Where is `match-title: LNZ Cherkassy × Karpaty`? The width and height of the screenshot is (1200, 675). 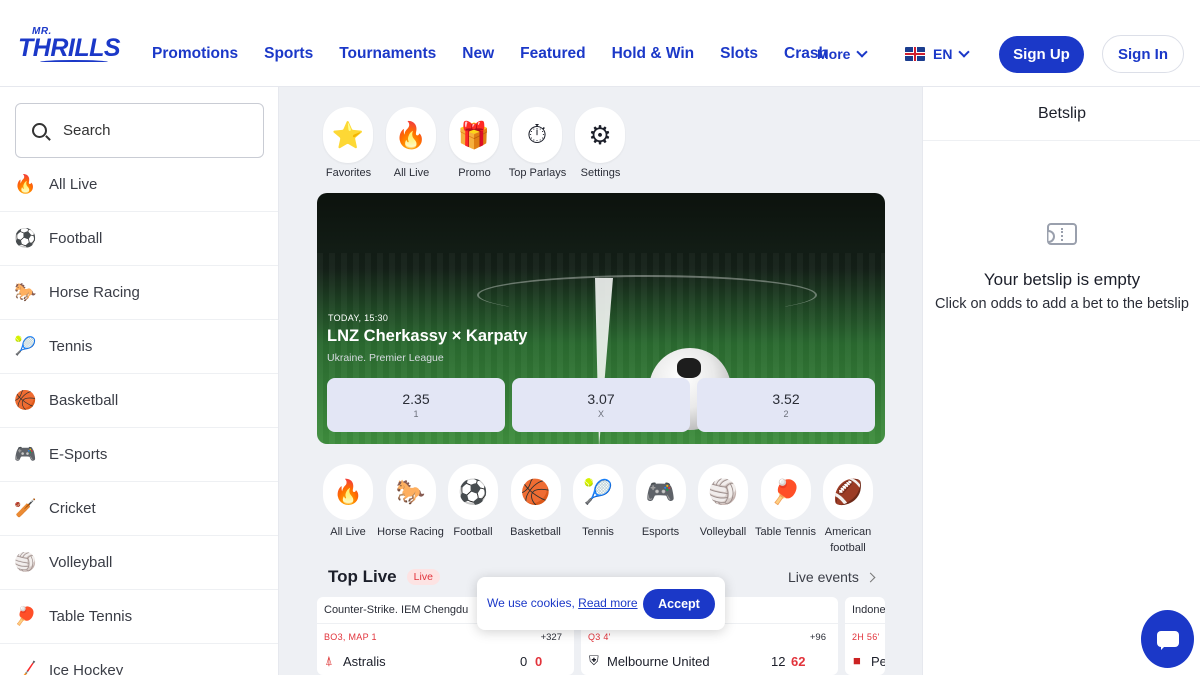
match-title: LNZ Cherkassy × Karpaty is located at coordinates (427, 336).